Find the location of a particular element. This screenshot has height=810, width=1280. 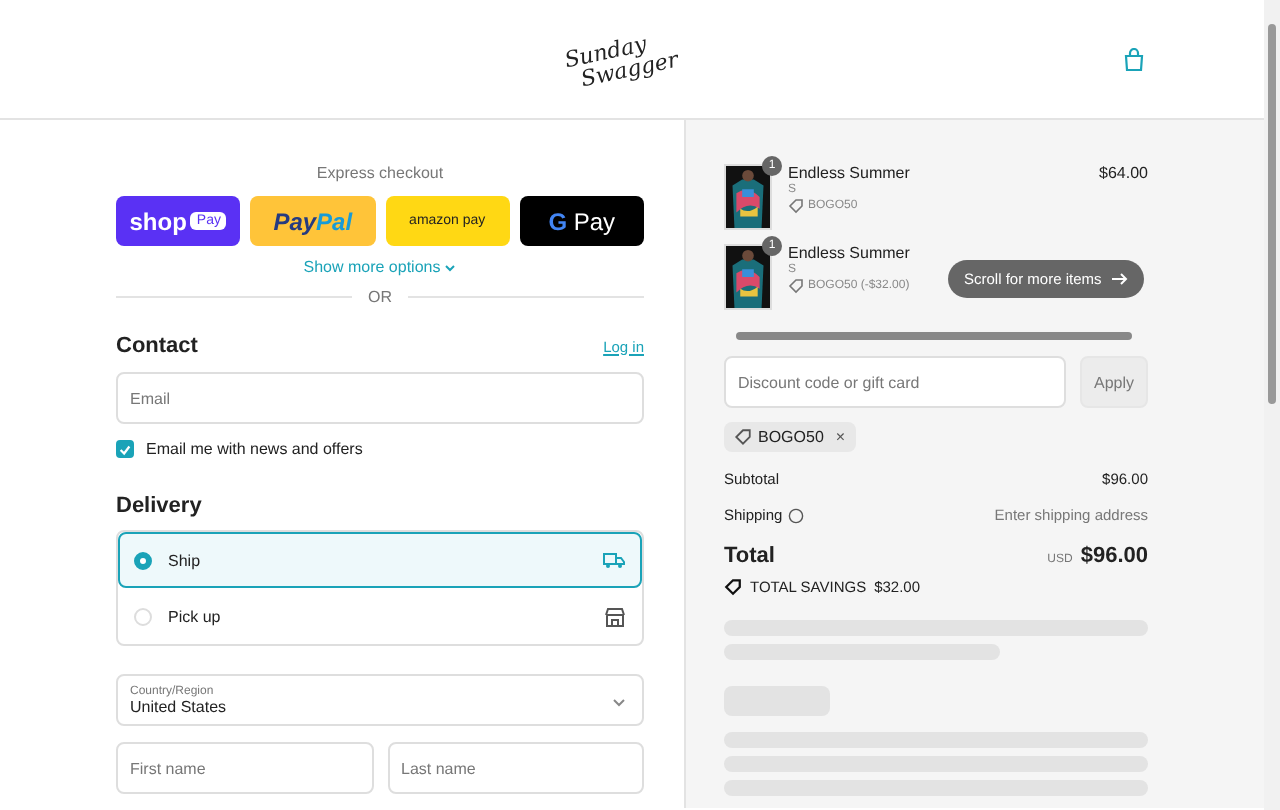

or-divider-text: OR is located at coordinates (380, 297).